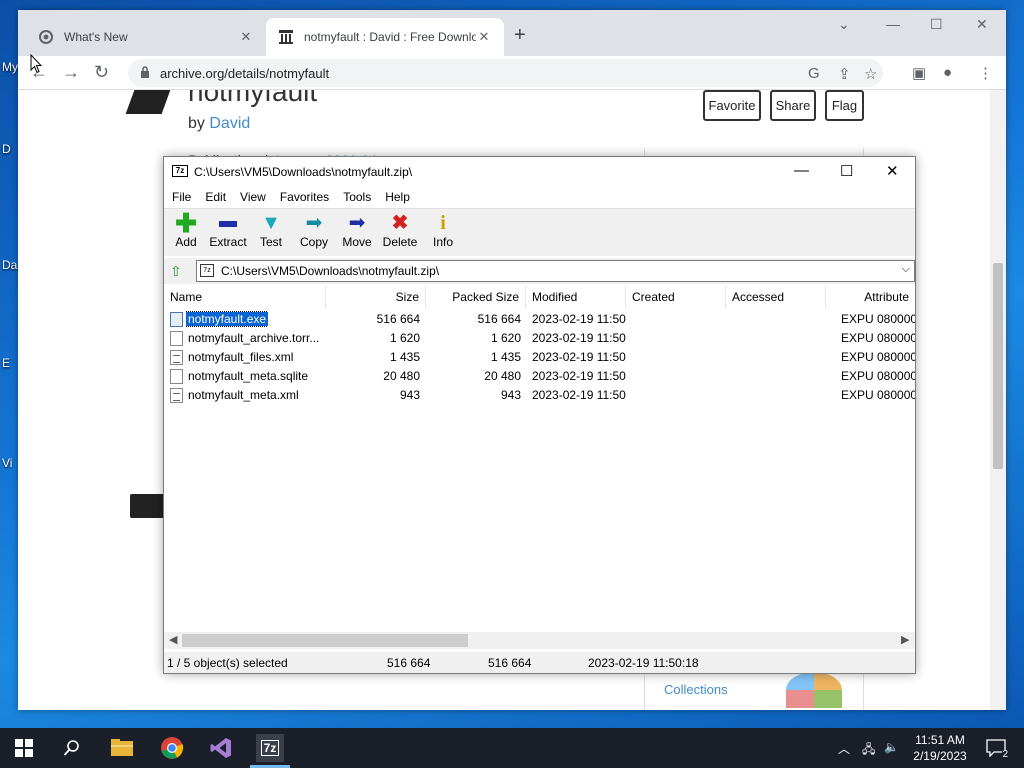 The image size is (1024, 768). What do you see at coordinates (814, 73) in the screenshot?
I see `google-lens-icon: G` at bounding box center [814, 73].